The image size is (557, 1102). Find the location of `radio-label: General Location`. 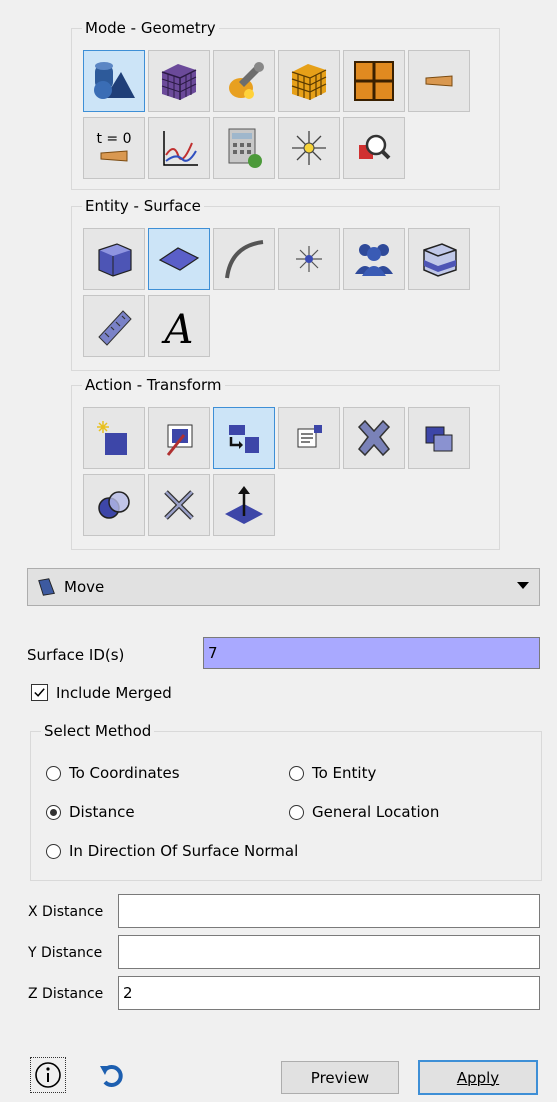

radio-label: General Location is located at coordinates (376, 812).